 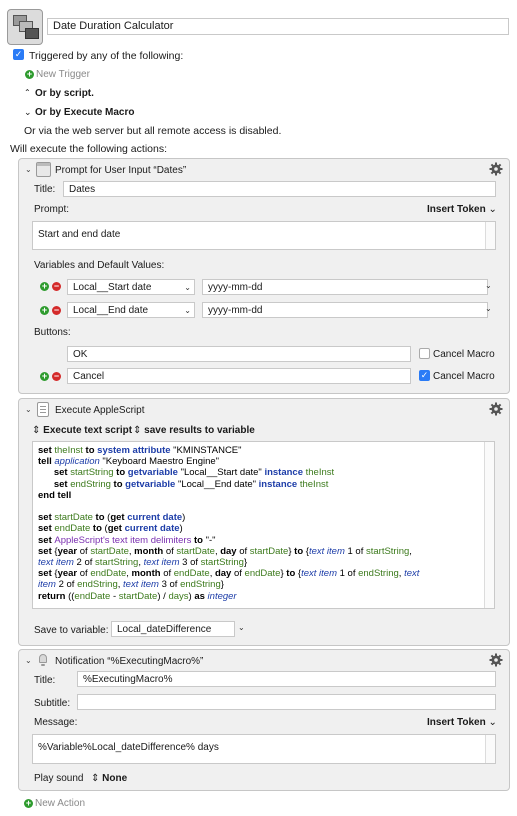 What do you see at coordinates (194, 430) in the screenshot?
I see `save-mode-popup: ⇕ save results to variable` at bounding box center [194, 430].